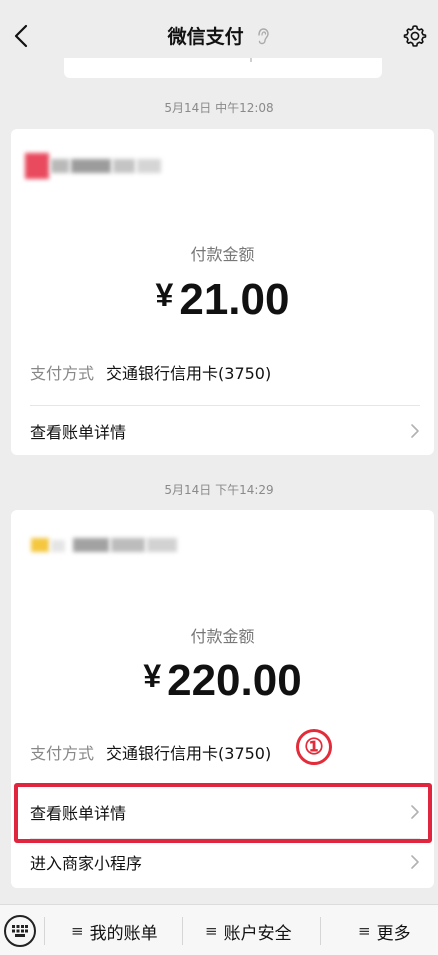  What do you see at coordinates (225, 862) in the screenshot?
I see `mini-program-link: 进入商家小程序` at bounding box center [225, 862].